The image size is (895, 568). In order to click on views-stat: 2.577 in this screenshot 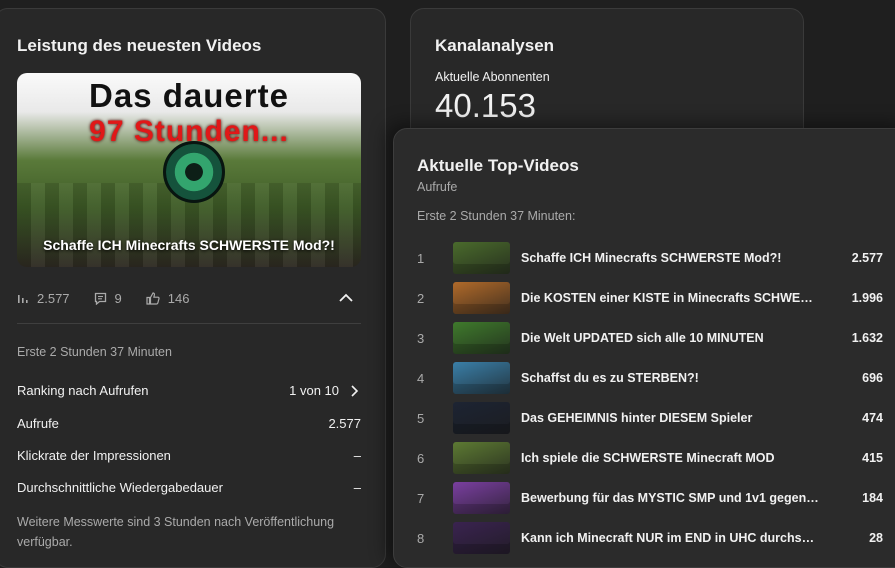, I will do `click(43, 298)`.